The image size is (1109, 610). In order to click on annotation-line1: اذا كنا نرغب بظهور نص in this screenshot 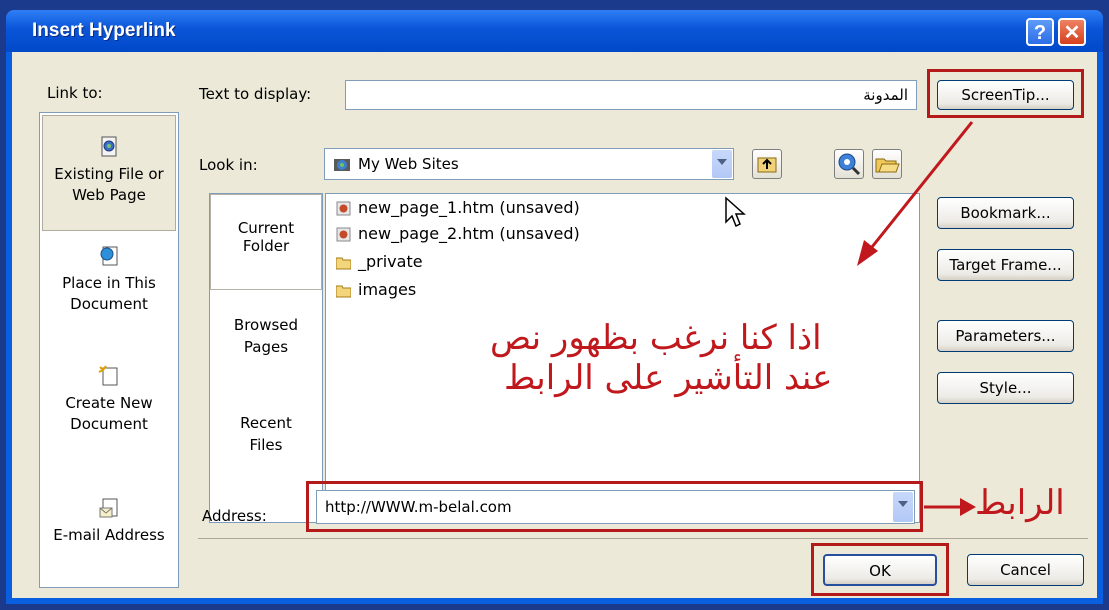, I will do `click(656, 338)`.